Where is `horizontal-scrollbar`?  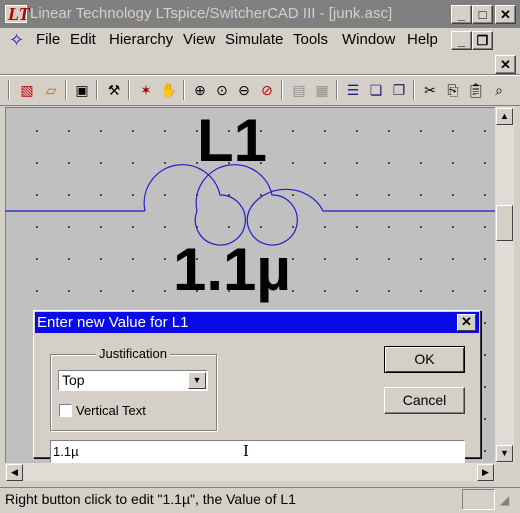 horizontal-scrollbar is located at coordinates (250, 472).